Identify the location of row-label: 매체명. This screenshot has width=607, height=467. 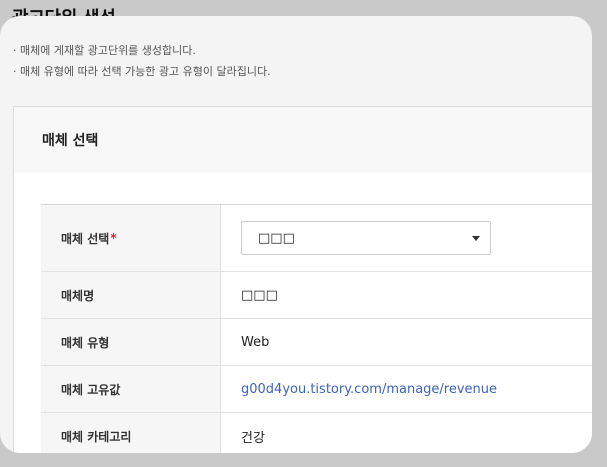
(131, 295).